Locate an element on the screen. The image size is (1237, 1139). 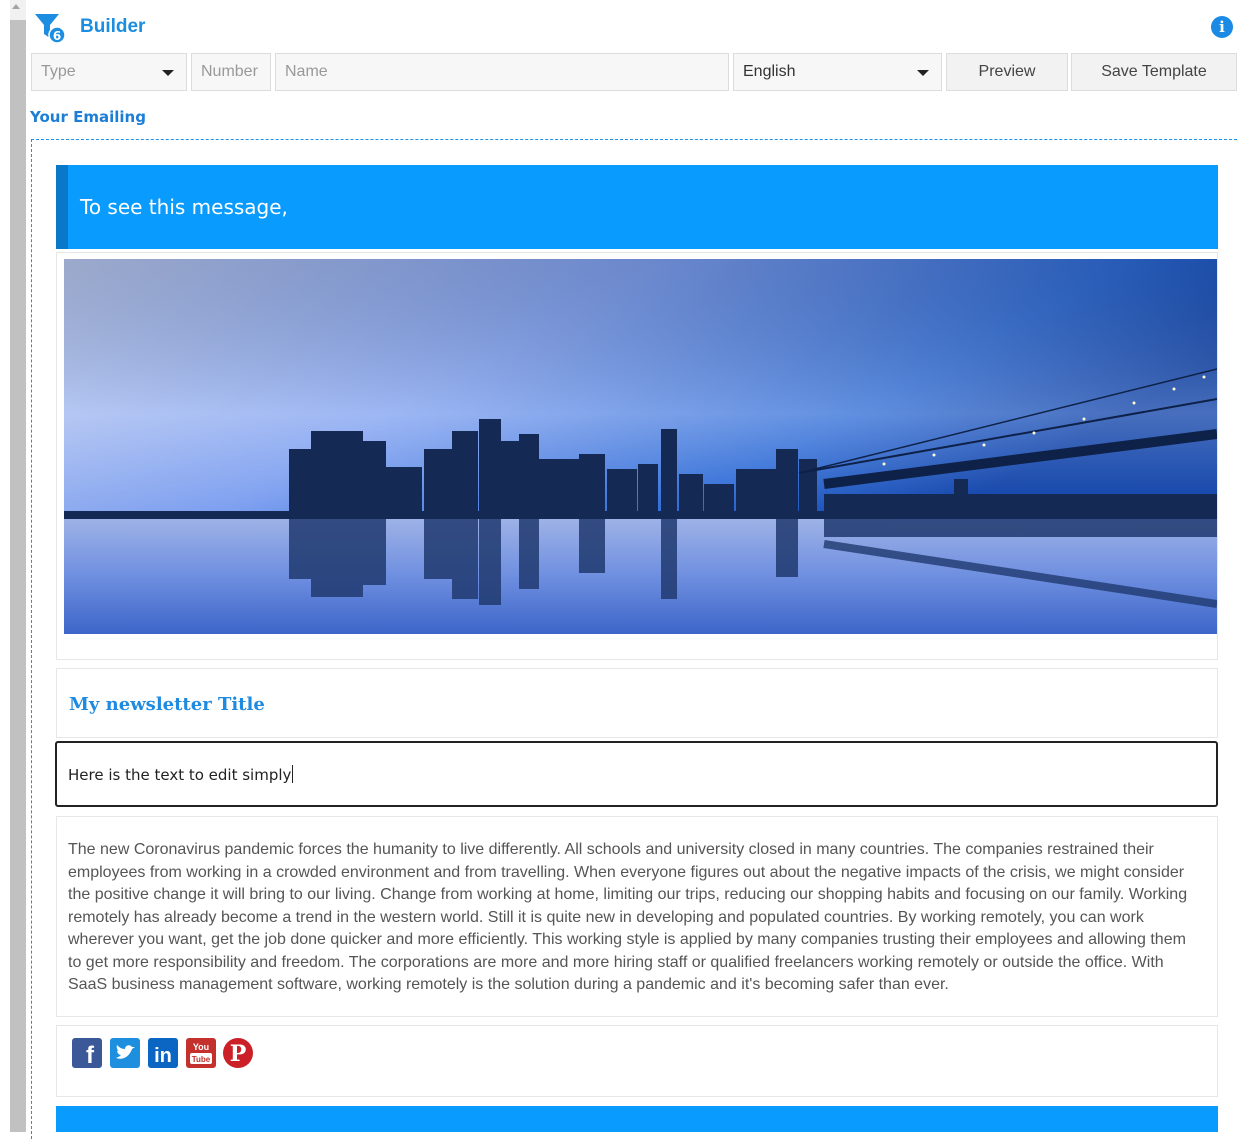
number-field is located at coordinates (231, 72).